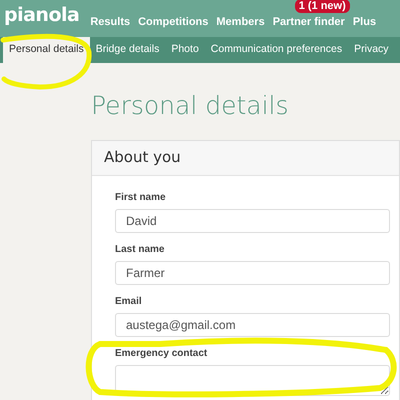 The width and height of the screenshot is (400, 400). I want to click on field-label: Email, so click(129, 301).